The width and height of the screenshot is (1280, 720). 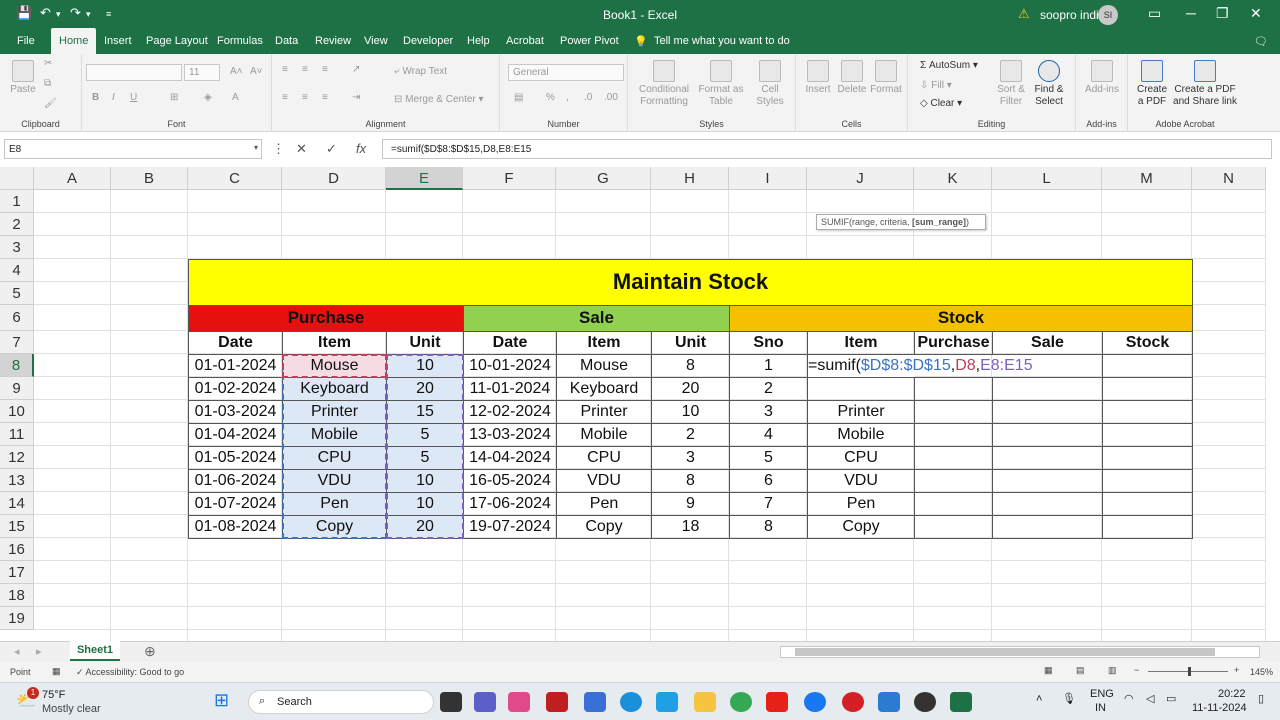 What do you see at coordinates (376, 41) in the screenshot?
I see `tab-view: View` at bounding box center [376, 41].